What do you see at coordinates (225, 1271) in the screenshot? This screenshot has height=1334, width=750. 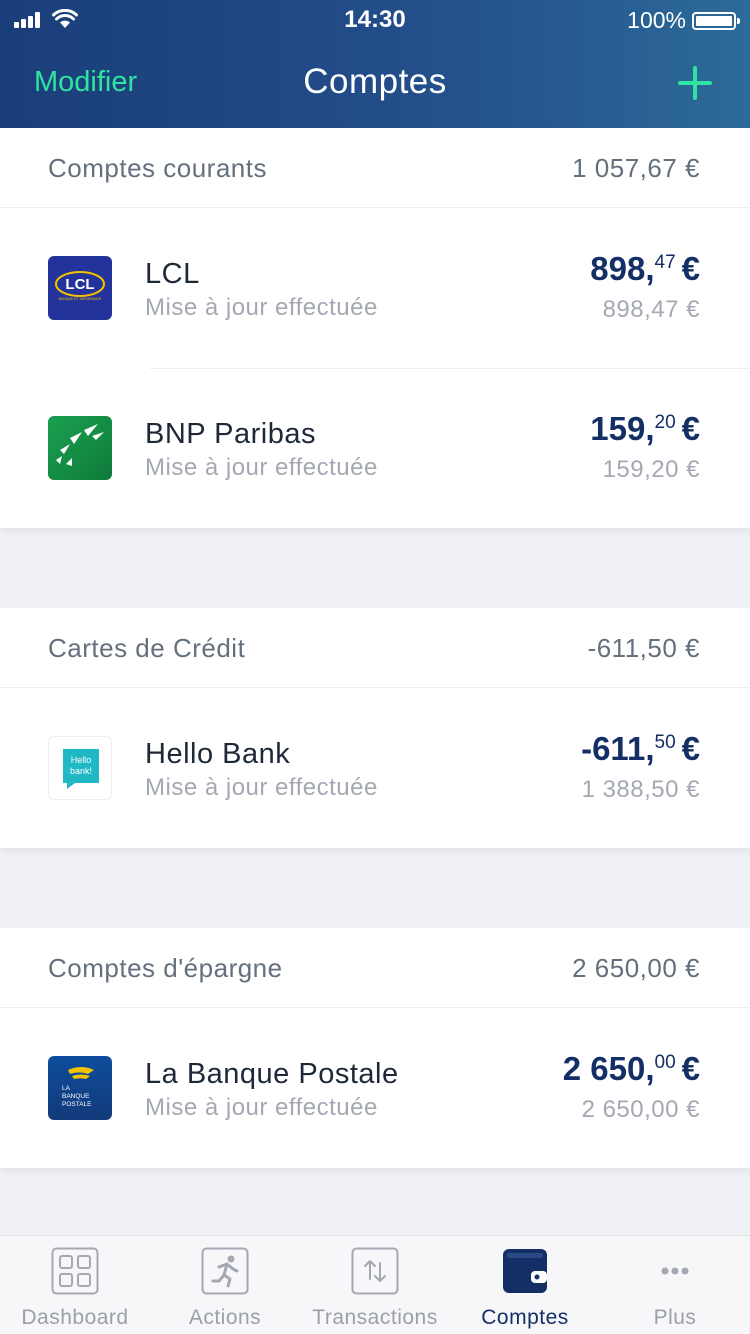 I see `running-person-icon` at bounding box center [225, 1271].